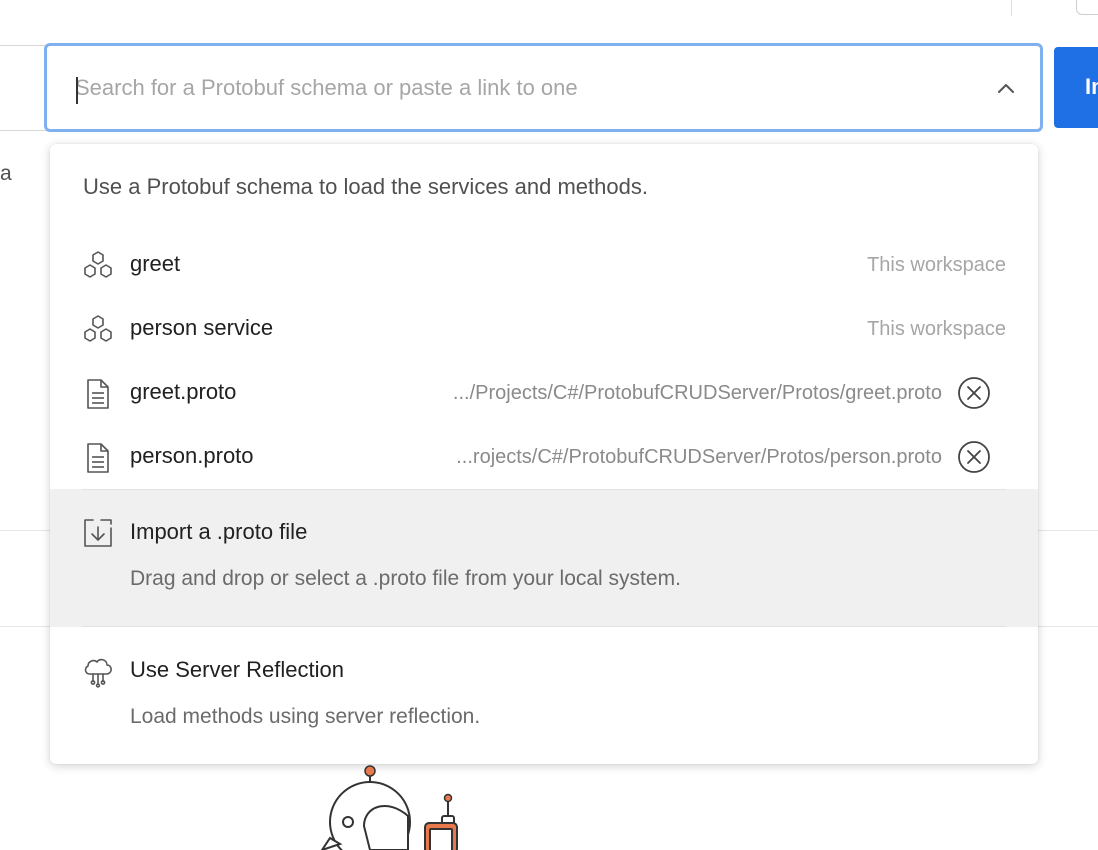 The width and height of the screenshot is (1098, 850). What do you see at coordinates (202, 327) in the screenshot?
I see `schema-name: person service` at bounding box center [202, 327].